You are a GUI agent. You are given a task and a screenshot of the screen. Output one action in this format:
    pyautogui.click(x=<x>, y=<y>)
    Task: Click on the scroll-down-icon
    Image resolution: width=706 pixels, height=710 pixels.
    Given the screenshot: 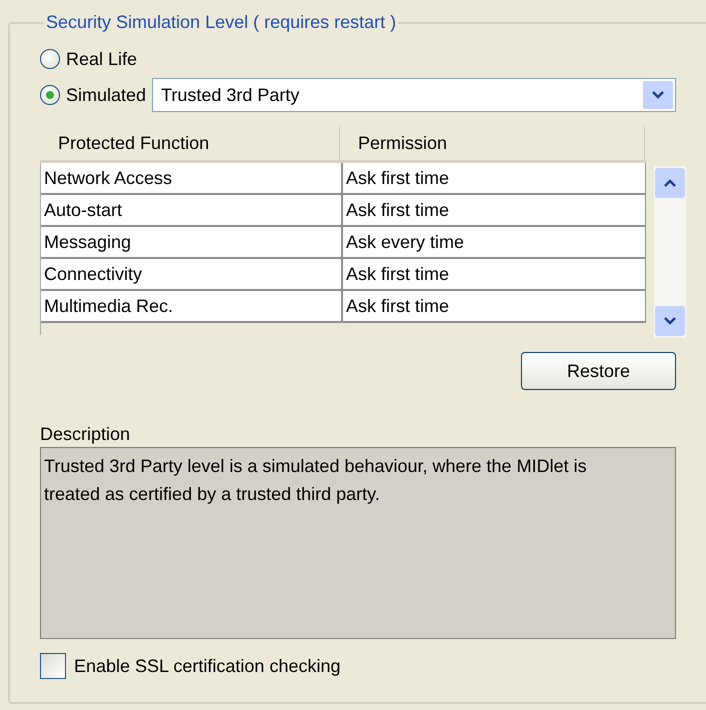 What is the action you would take?
    pyautogui.click(x=670, y=321)
    